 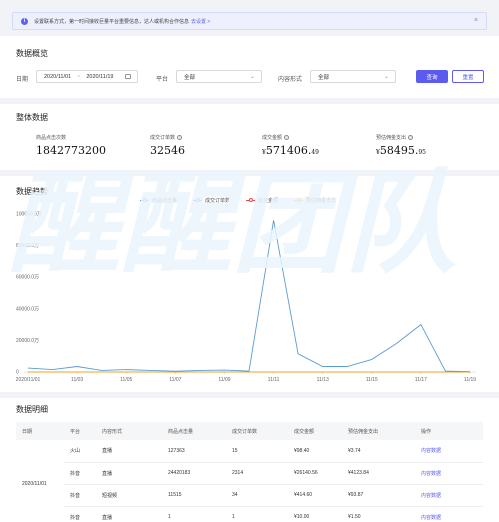 I want to click on calendar-icon, so click(x=128, y=76).